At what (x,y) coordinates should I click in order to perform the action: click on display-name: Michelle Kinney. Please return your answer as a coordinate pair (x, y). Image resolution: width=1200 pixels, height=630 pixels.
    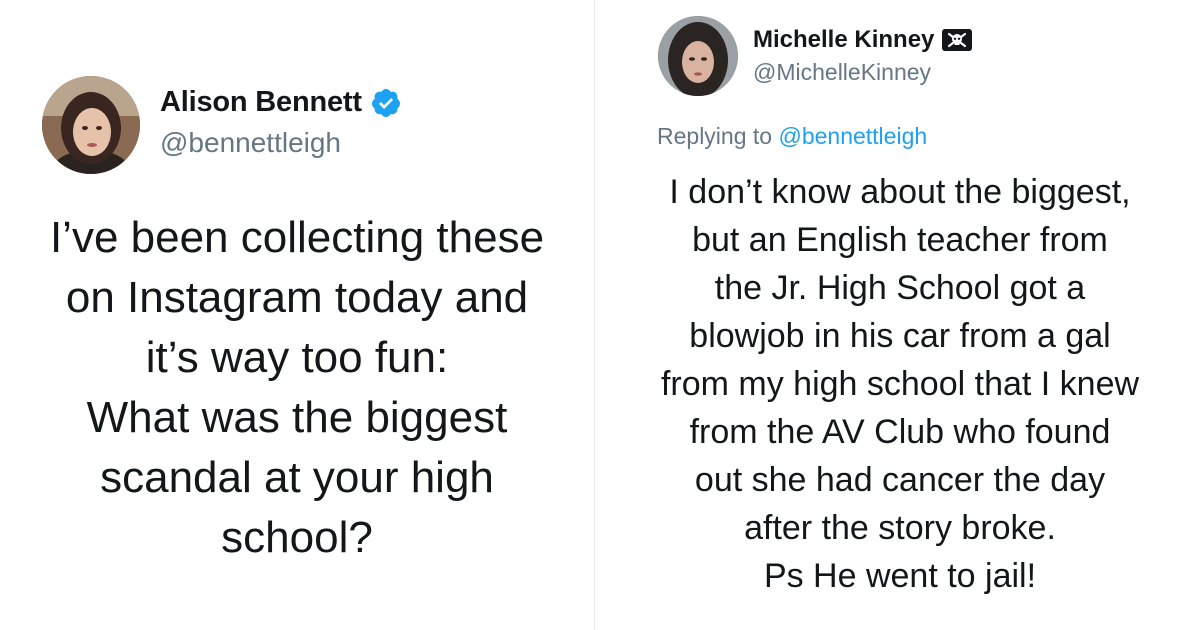
    Looking at the image, I should click on (843, 40).